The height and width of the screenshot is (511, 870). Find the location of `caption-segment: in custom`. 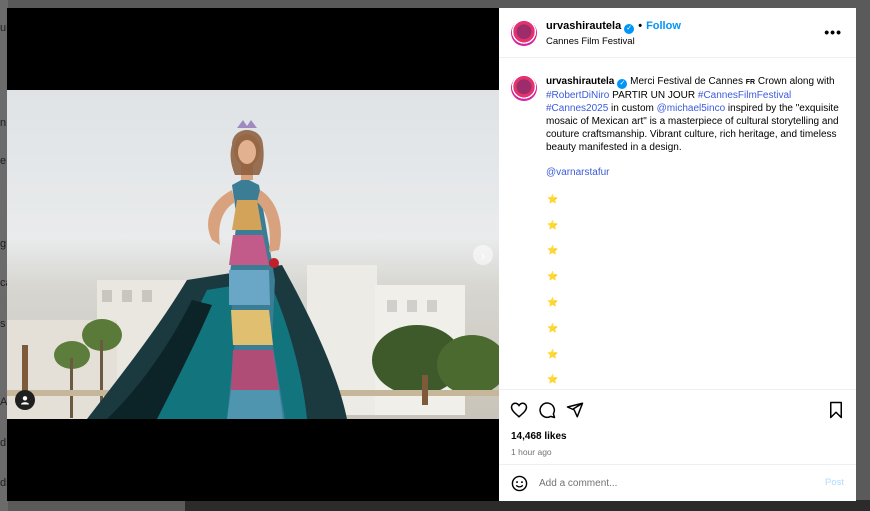

caption-segment: in custom is located at coordinates (632, 108).